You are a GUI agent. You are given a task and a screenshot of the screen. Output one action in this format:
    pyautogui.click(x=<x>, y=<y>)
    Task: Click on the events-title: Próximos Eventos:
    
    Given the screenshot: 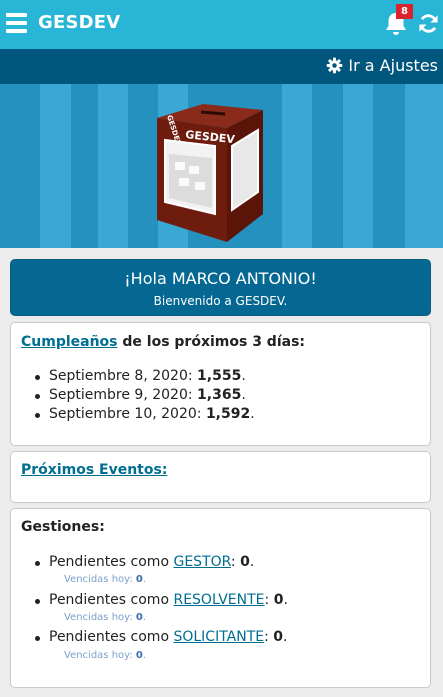 What is the action you would take?
    pyautogui.click(x=94, y=470)
    